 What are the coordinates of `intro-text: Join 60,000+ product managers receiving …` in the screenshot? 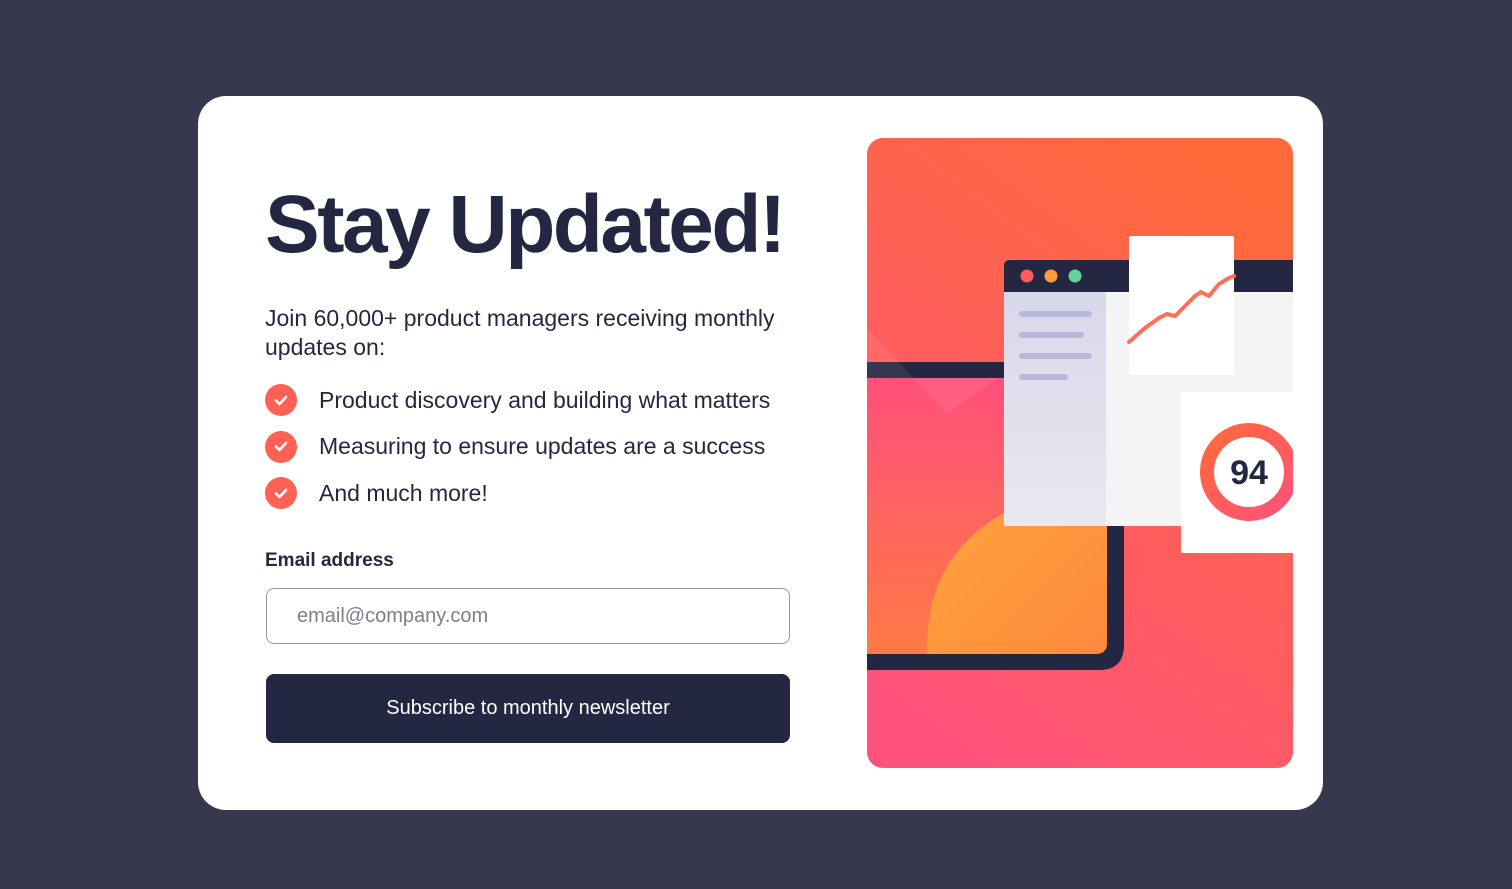 It's located at (520, 332).